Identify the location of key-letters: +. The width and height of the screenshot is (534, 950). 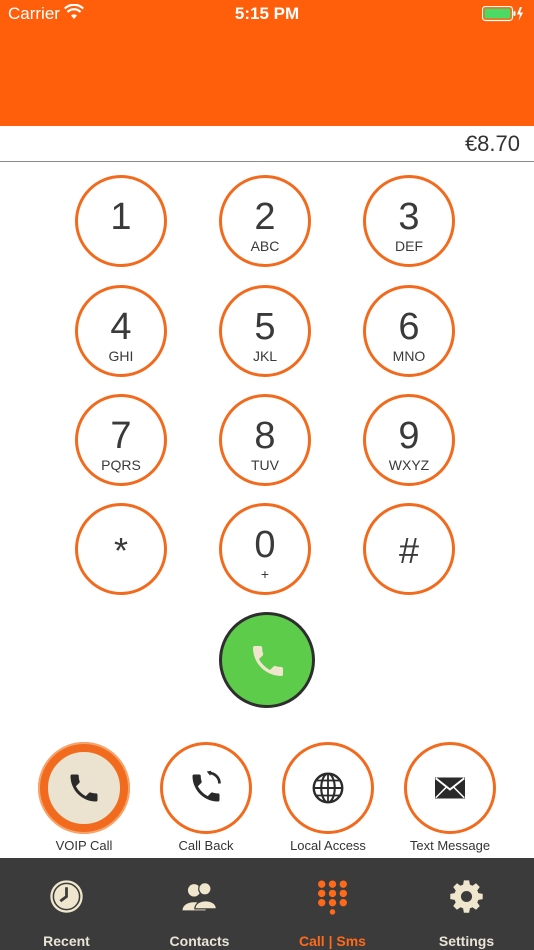
(265, 574).